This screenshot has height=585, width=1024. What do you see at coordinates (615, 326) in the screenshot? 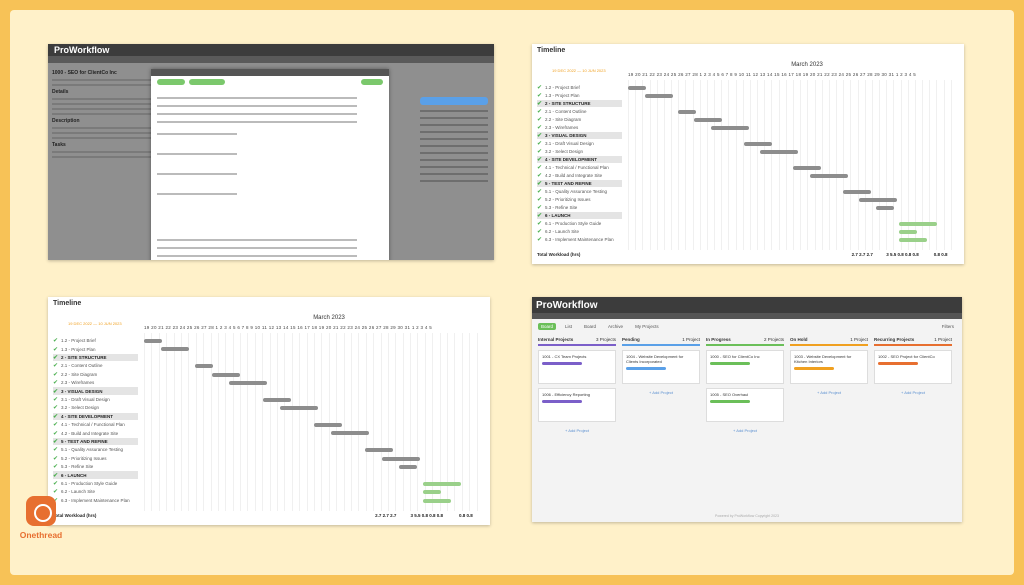
I see `tab-archive: Archive` at bounding box center [615, 326].